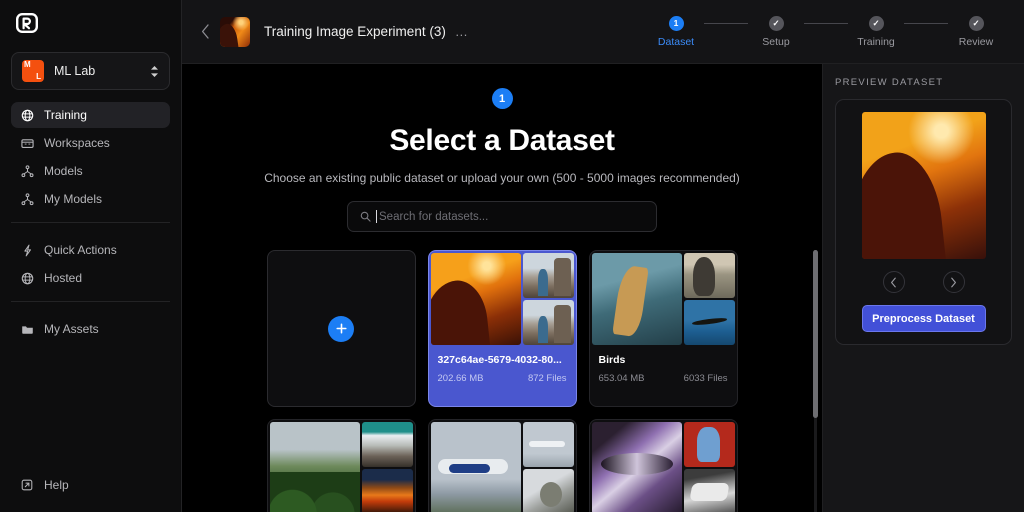 Image resolution: width=1024 pixels, height=512 pixels. What do you see at coordinates (27, 250) in the screenshot?
I see `lightning-icon` at bounding box center [27, 250].